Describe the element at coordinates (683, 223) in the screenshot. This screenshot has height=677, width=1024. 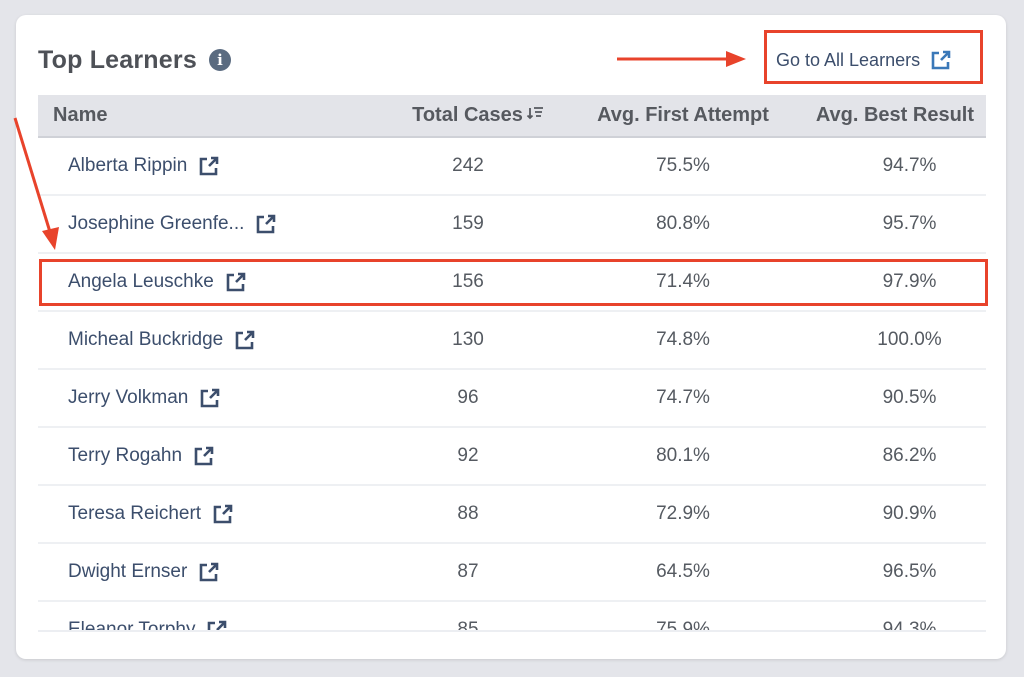
I see `avg-first-attempt-cell: 80.8%` at that location.